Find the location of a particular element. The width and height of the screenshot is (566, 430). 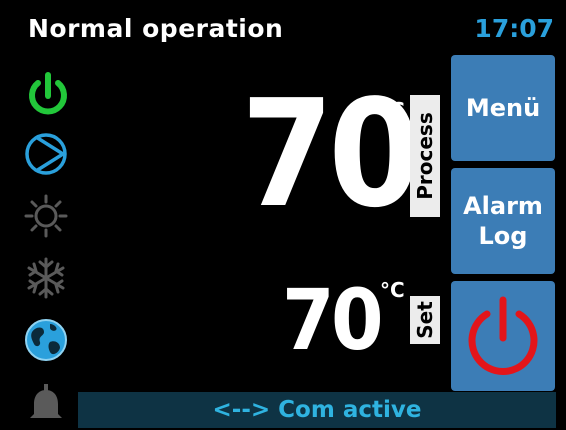

menu-button: Menü is located at coordinates (503, 108).